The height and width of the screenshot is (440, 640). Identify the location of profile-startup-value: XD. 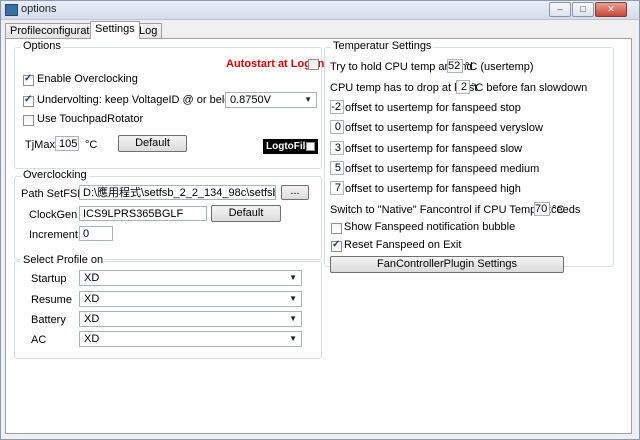
(92, 278).